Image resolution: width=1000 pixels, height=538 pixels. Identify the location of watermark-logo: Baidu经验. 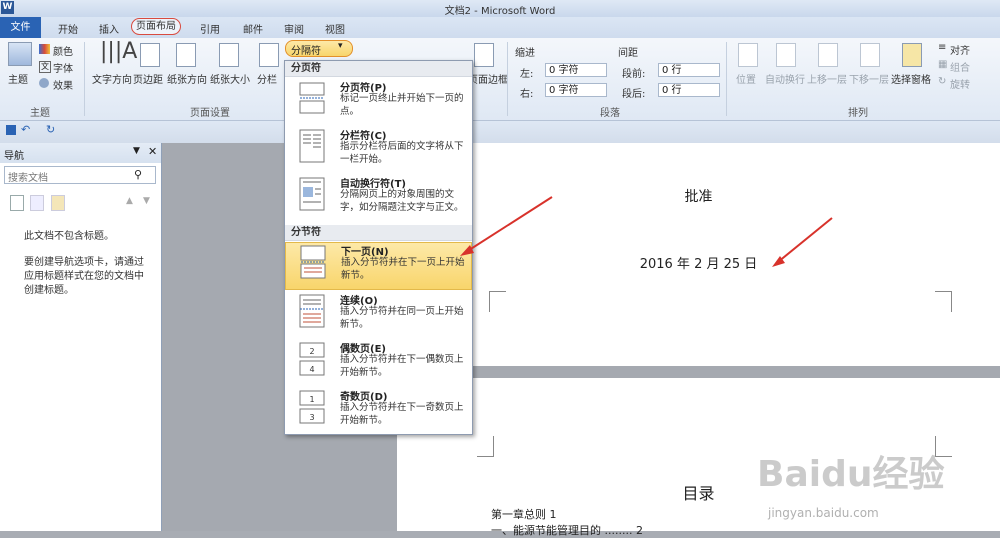
(851, 474).